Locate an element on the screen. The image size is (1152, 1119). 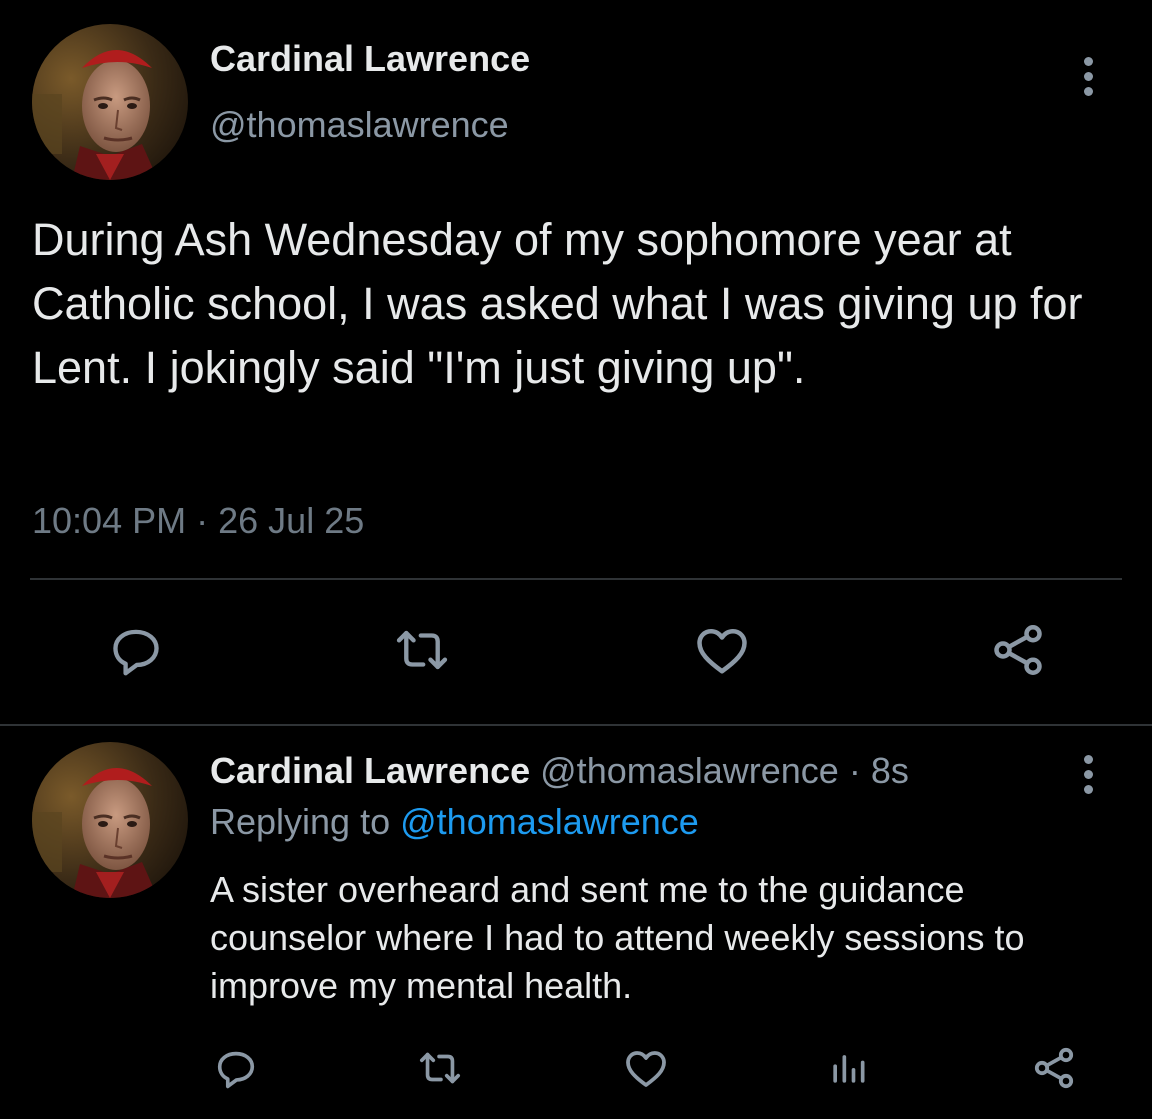
reply-like-button is located at coordinates (646, 1068).